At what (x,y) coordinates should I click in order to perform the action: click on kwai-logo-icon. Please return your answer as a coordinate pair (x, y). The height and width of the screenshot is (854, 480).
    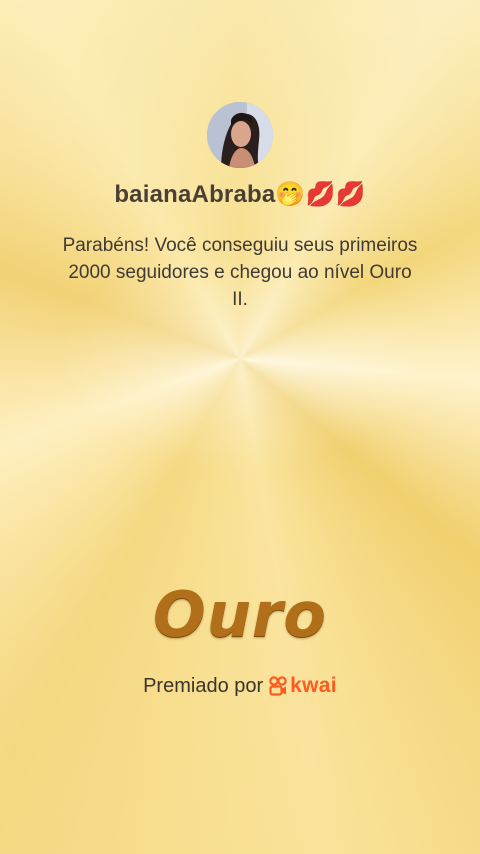
    Looking at the image, I should click on (278, 686).